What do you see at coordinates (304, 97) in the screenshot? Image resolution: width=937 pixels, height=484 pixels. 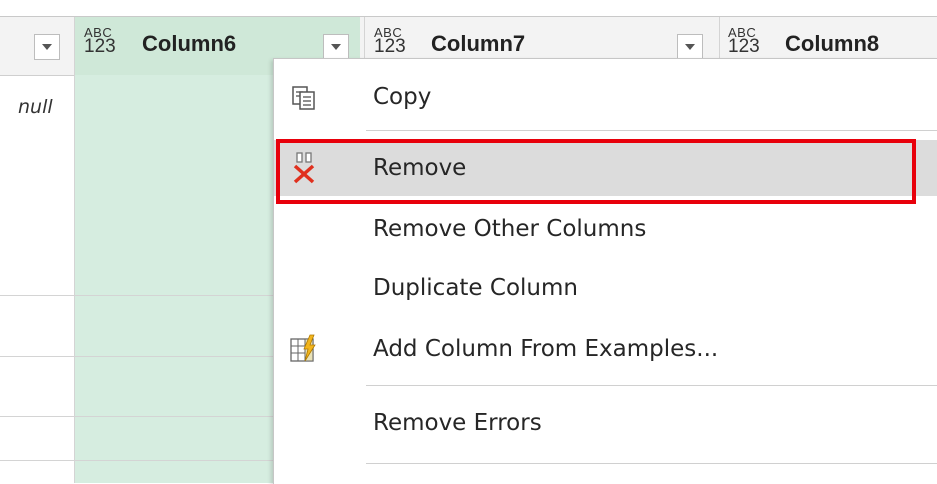 I see `copy-icon` at bounding box center [304, 97].